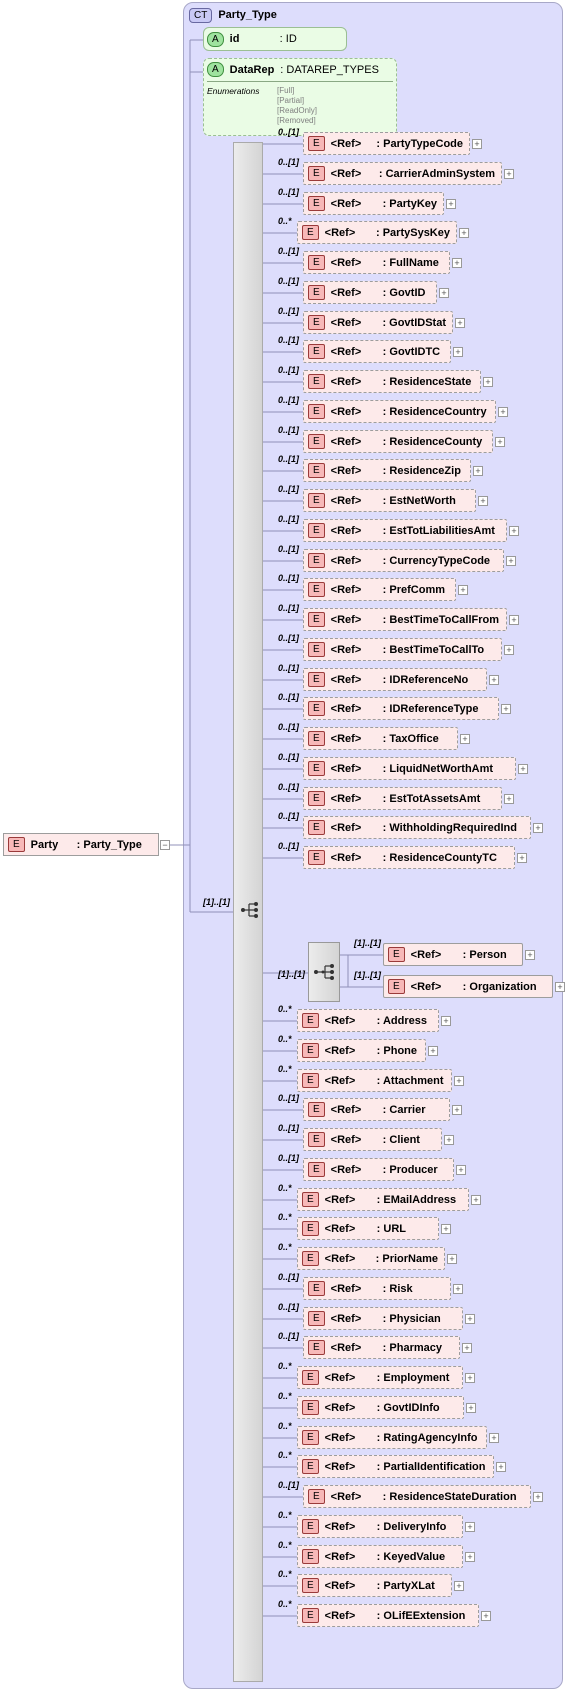 The height and width of the screenshot is (1691, 566). I want to click on element-idreference-type: E <Ref>: IDReferenceType, so click(401, 708).